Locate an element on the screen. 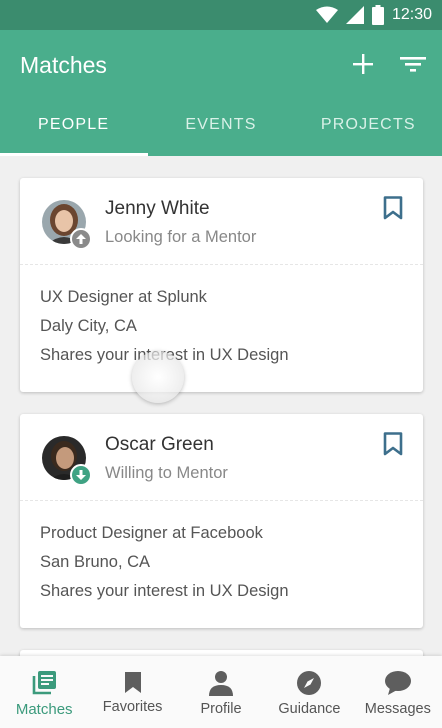 The height and width of the screenshot is (728, 442). compass-icon is located at coordinates (309, 683).